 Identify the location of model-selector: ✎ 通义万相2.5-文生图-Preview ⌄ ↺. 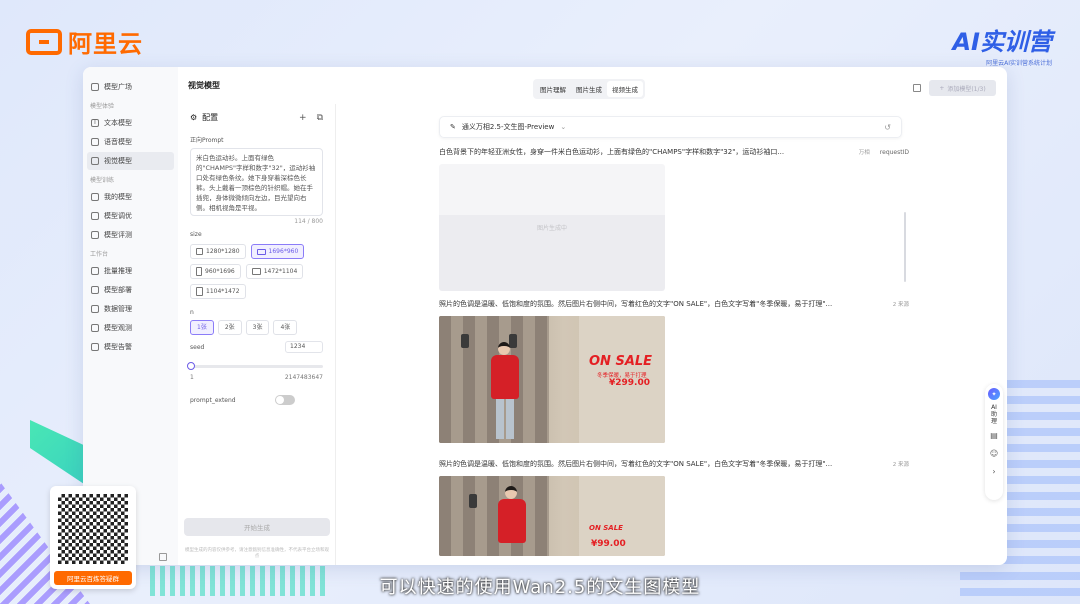
(670, 127).